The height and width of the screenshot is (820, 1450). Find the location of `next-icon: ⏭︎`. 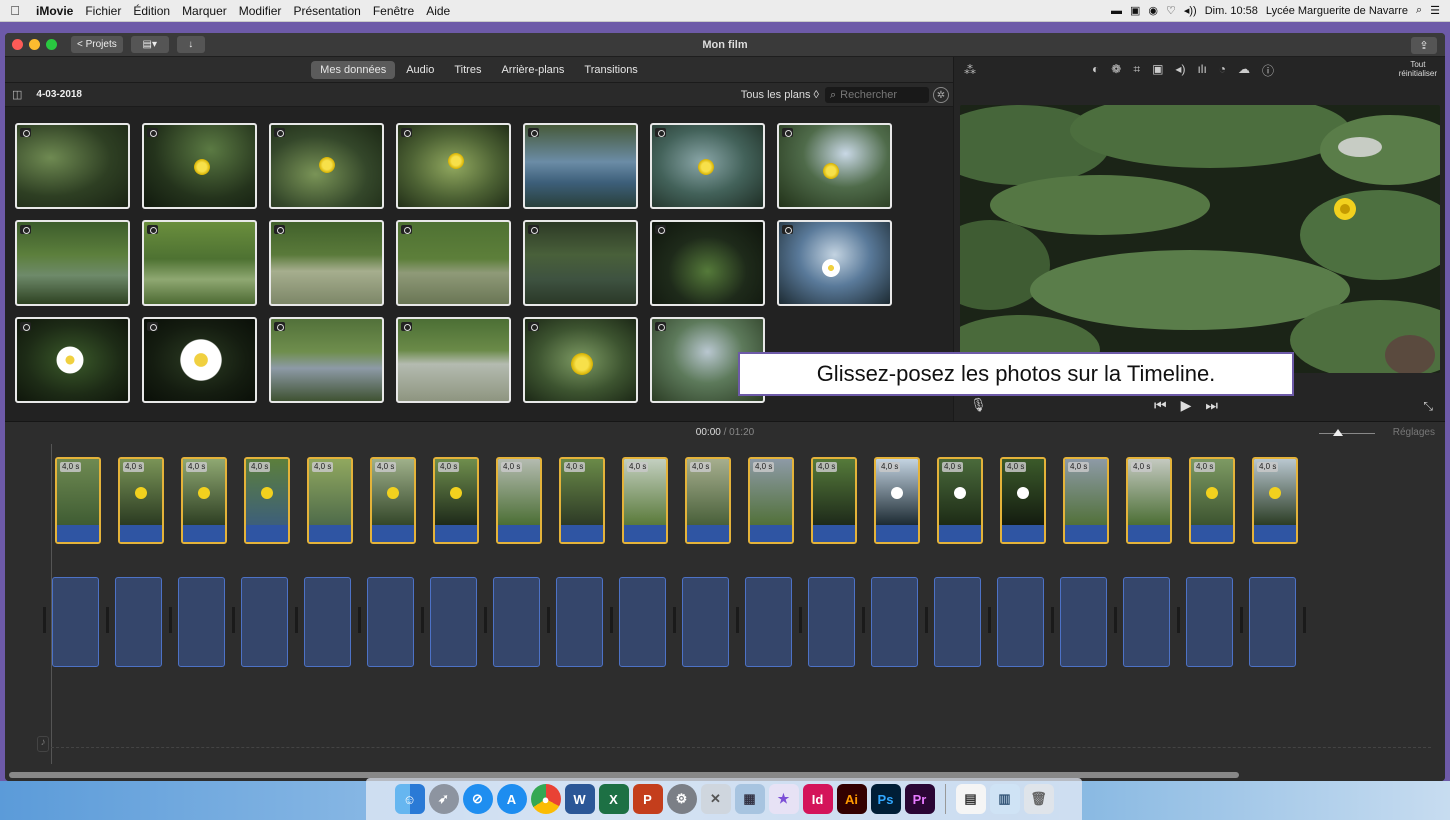

next-icon: ⏭︎ is located at coordinates (1211, 405).